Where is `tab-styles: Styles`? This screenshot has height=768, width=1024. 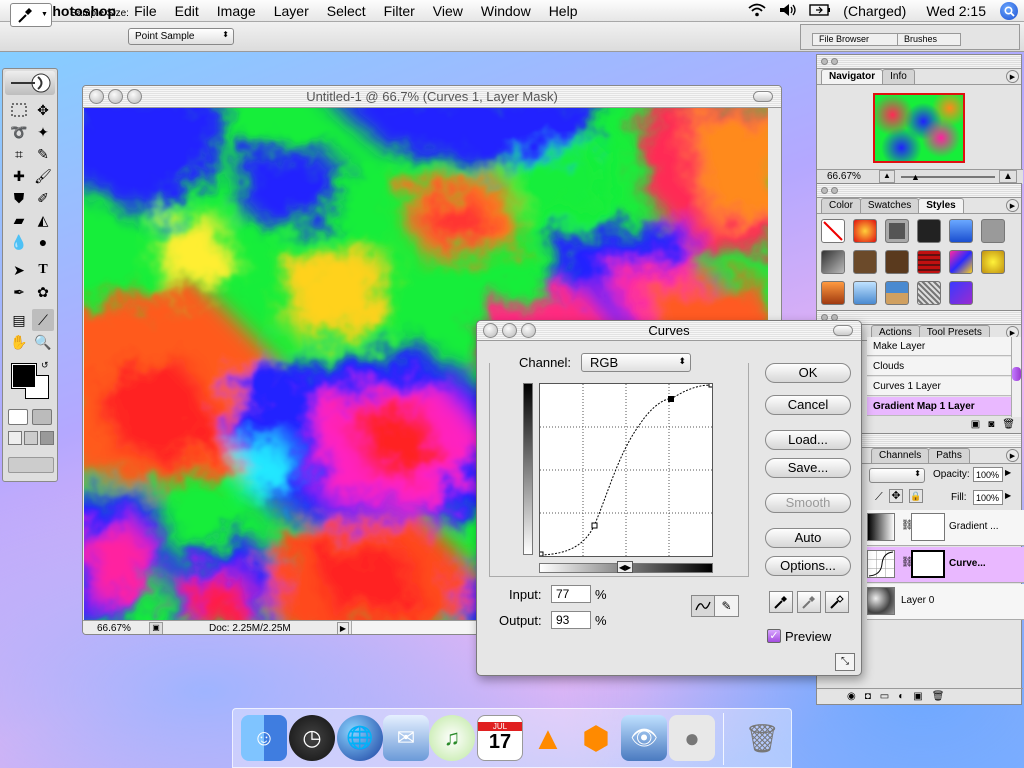
tab-styles: Styles is located at coordinates (941, 205).